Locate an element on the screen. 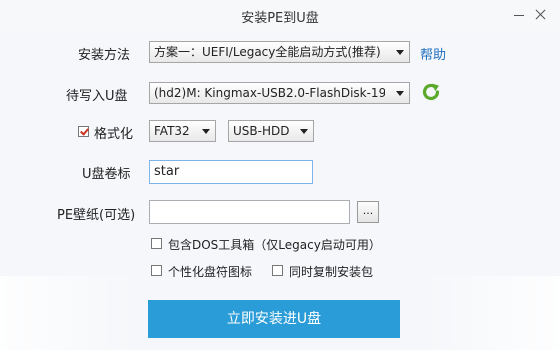 The image size is (560, 350). format-label: 格式化 is located at coordinates (114, 134).